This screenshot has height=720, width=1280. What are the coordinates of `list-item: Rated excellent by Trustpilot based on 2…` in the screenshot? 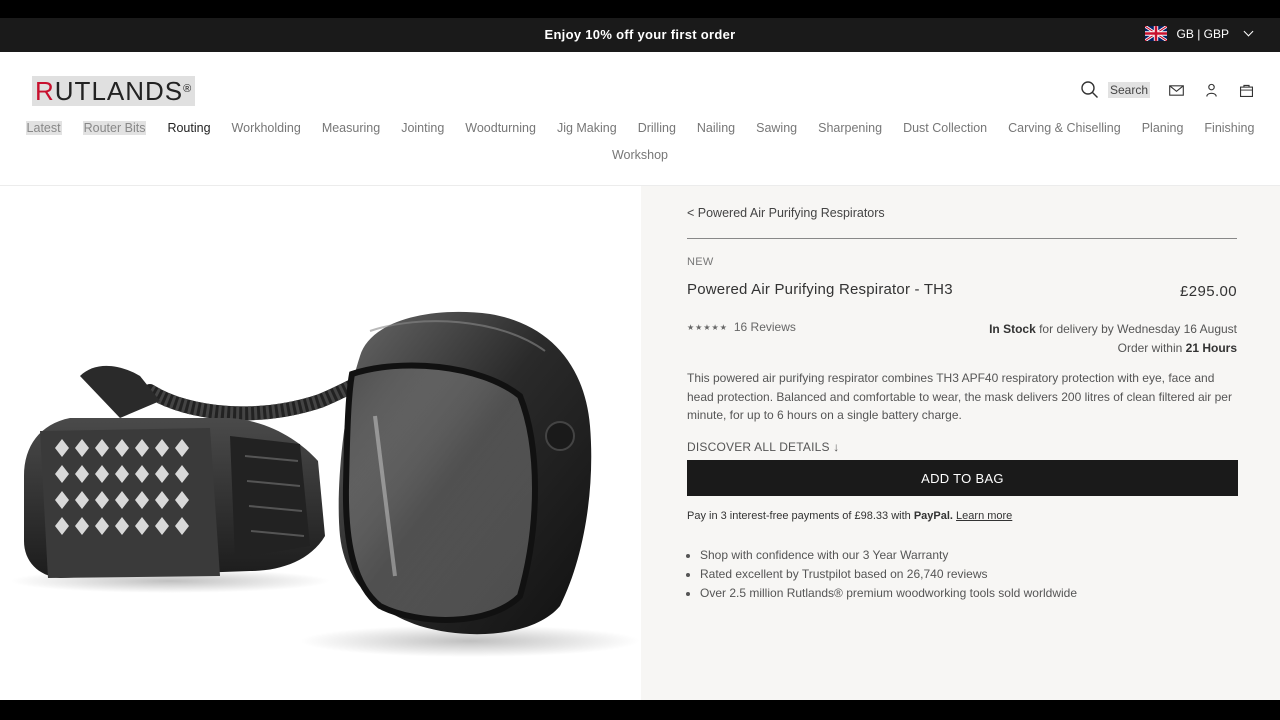 It's located at (888, 574).